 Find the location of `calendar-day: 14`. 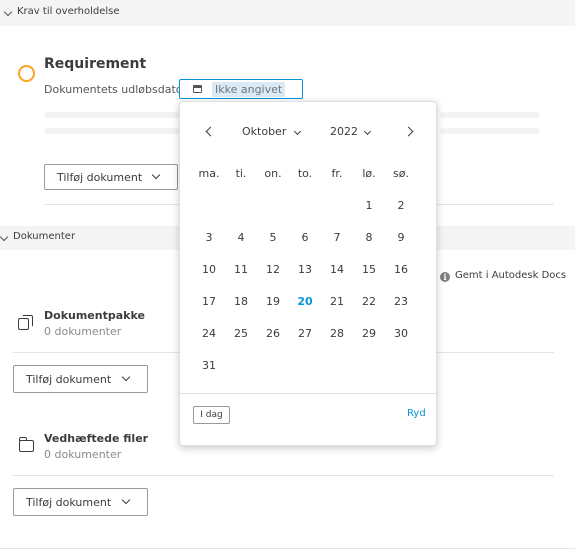

calendar-day: 14 is located at coordinates (337, 269).